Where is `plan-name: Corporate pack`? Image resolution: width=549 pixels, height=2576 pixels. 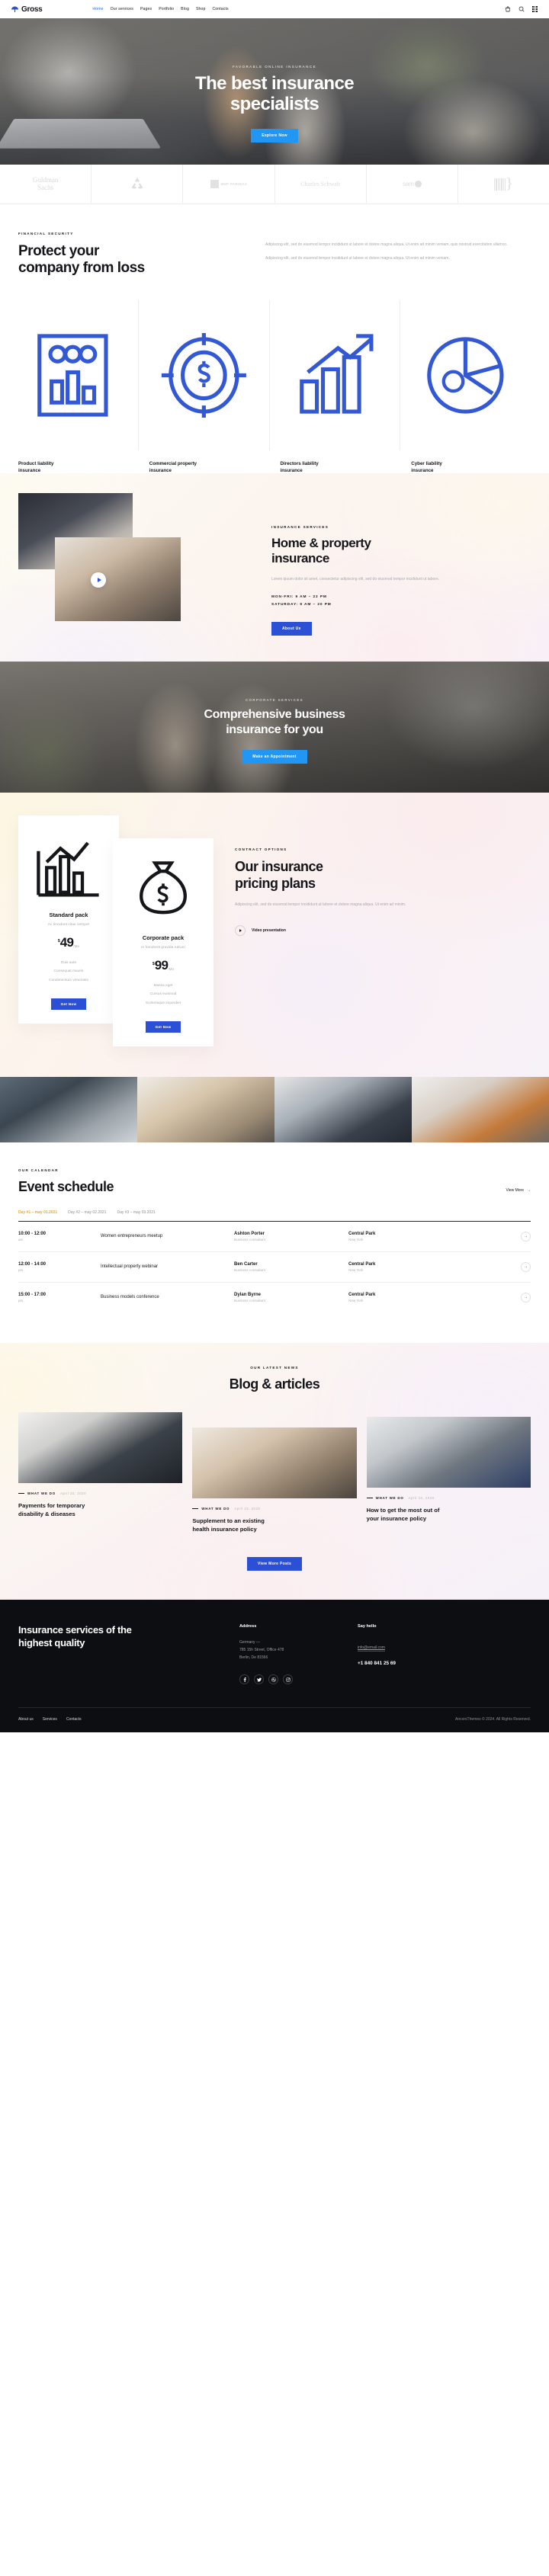
plan-name: Corporate pack is located at coordinates (163, 938).